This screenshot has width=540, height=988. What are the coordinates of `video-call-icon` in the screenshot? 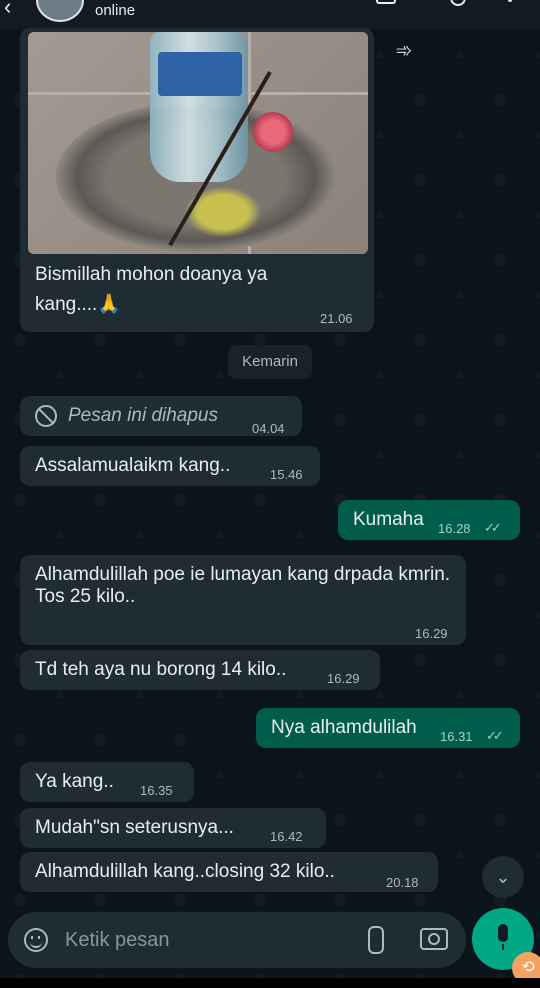 It's located at (386, 2).